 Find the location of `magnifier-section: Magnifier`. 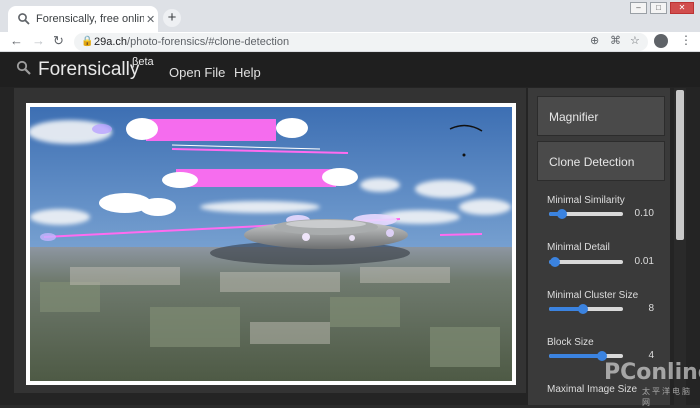

magnifier-section: Magnifier is located at coordinates (601, 116).